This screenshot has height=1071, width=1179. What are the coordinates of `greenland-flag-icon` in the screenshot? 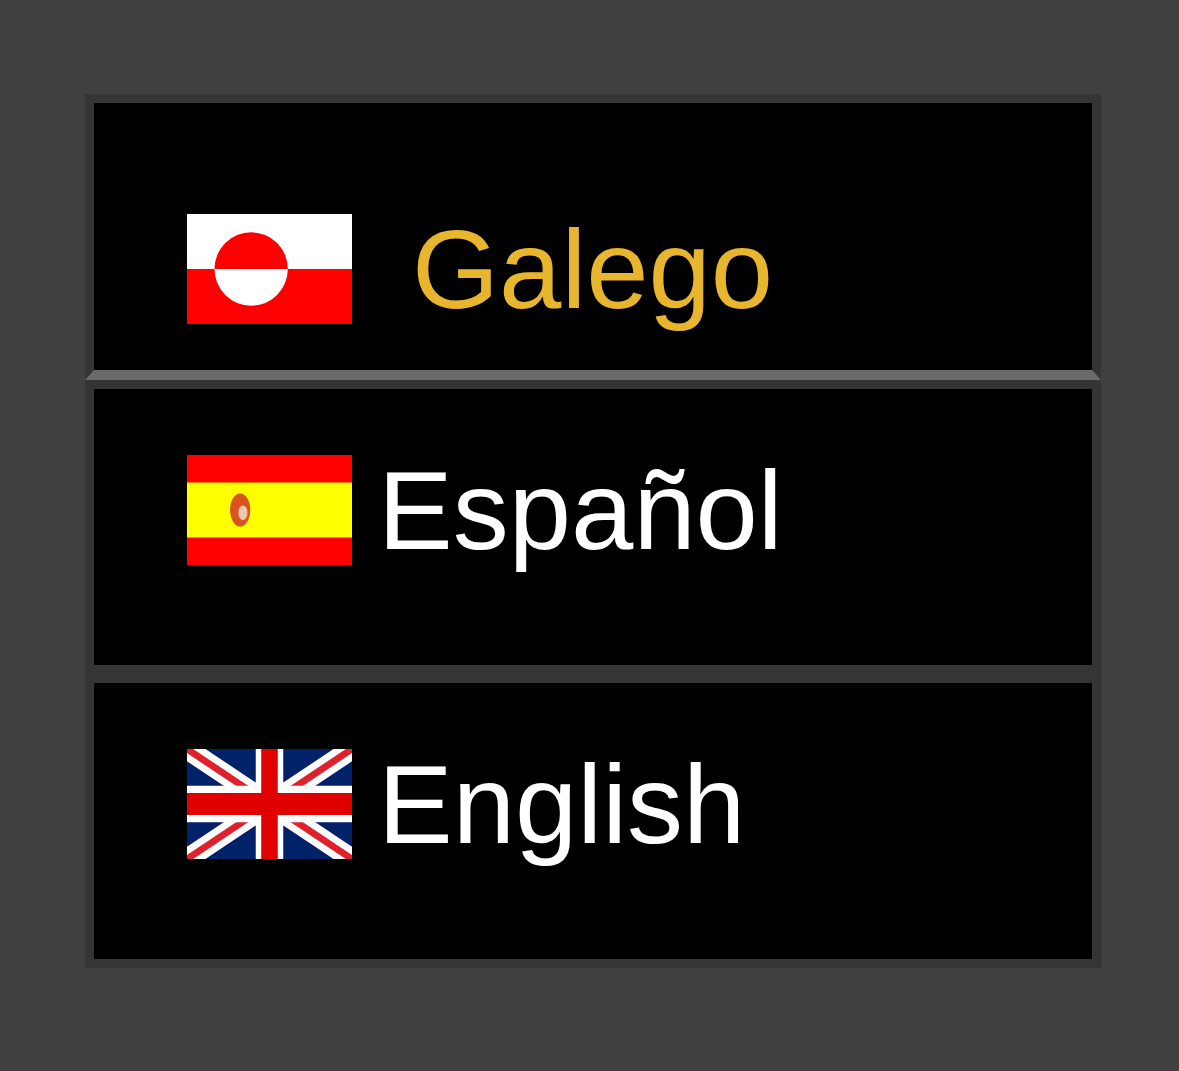 It's located at (269, 269).